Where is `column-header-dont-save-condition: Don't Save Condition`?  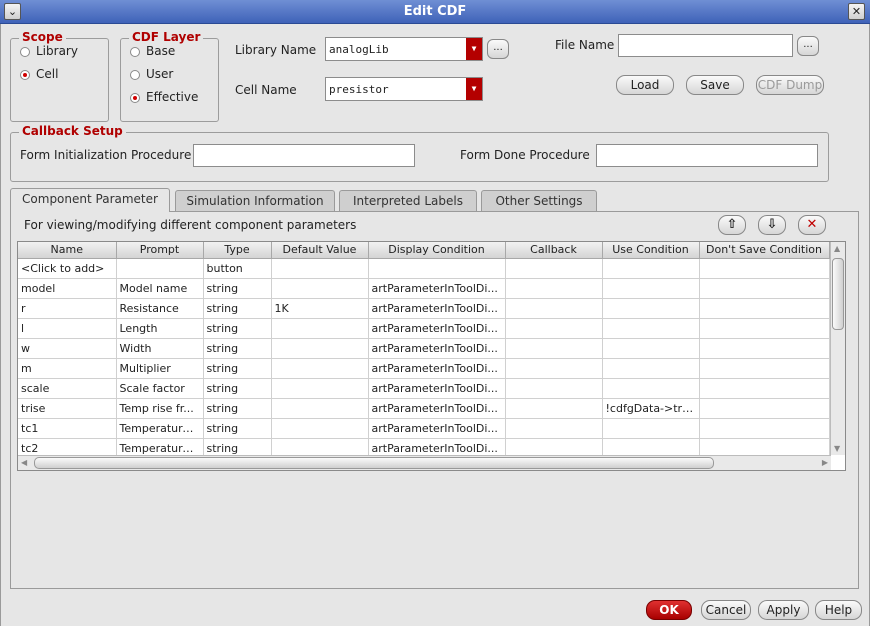 column-header-dont-save-condition: Don't Save Condition is located at coordinates (764, 250).